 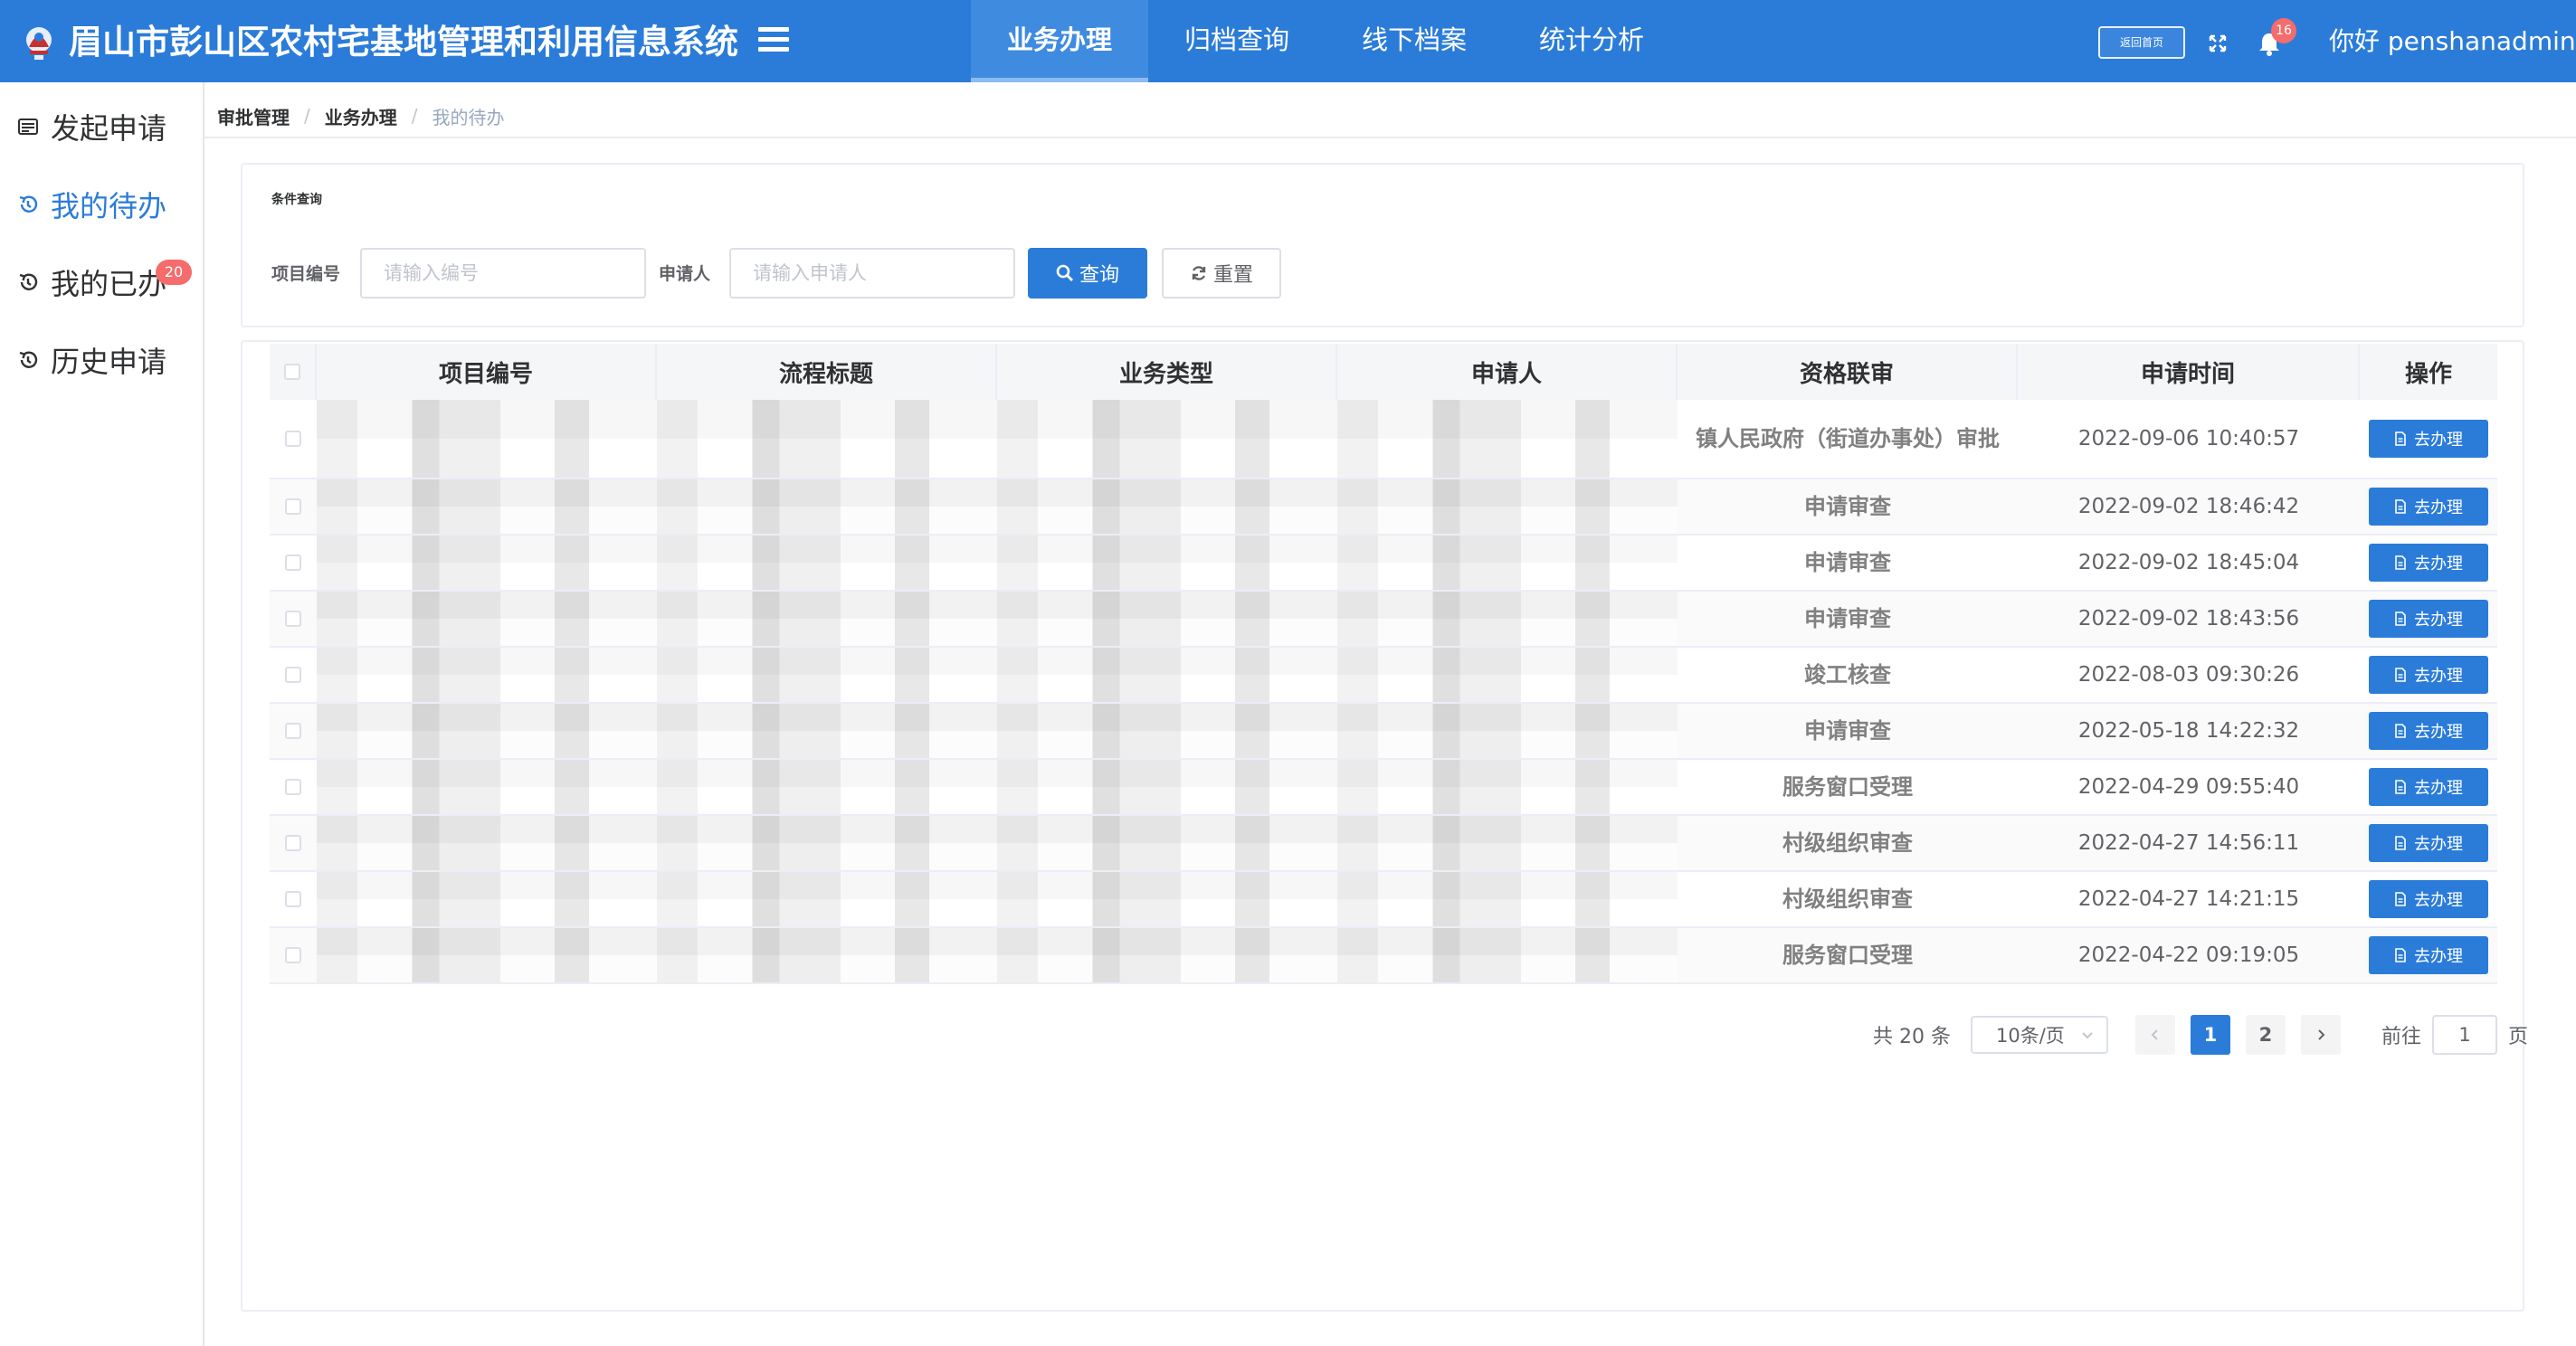 What do you see at coordinates (2039, 1035) in the screenshot?
I see `page-size-select: 10条/页` at bounding box center [2039, 1035].